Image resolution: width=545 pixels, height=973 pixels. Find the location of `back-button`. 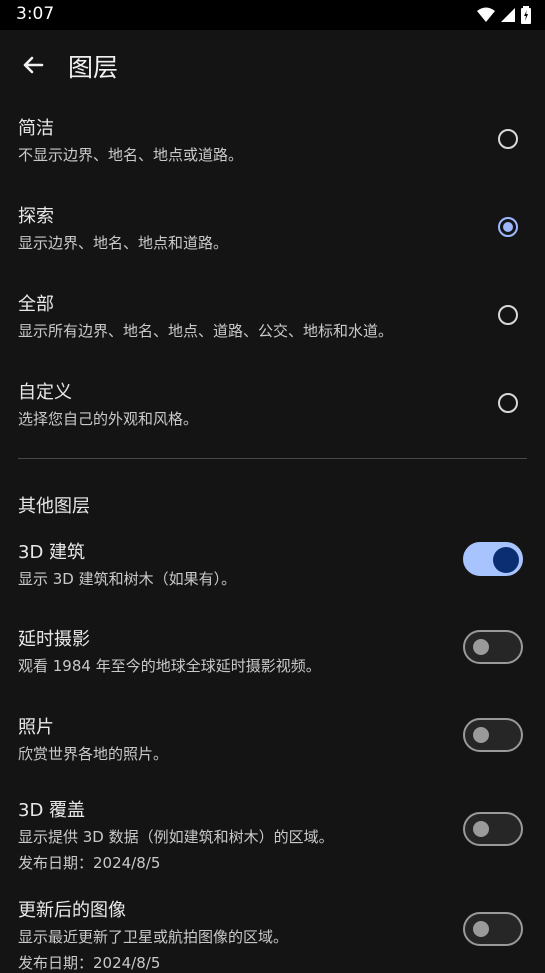

back-button is located at coordinates (33, 65).